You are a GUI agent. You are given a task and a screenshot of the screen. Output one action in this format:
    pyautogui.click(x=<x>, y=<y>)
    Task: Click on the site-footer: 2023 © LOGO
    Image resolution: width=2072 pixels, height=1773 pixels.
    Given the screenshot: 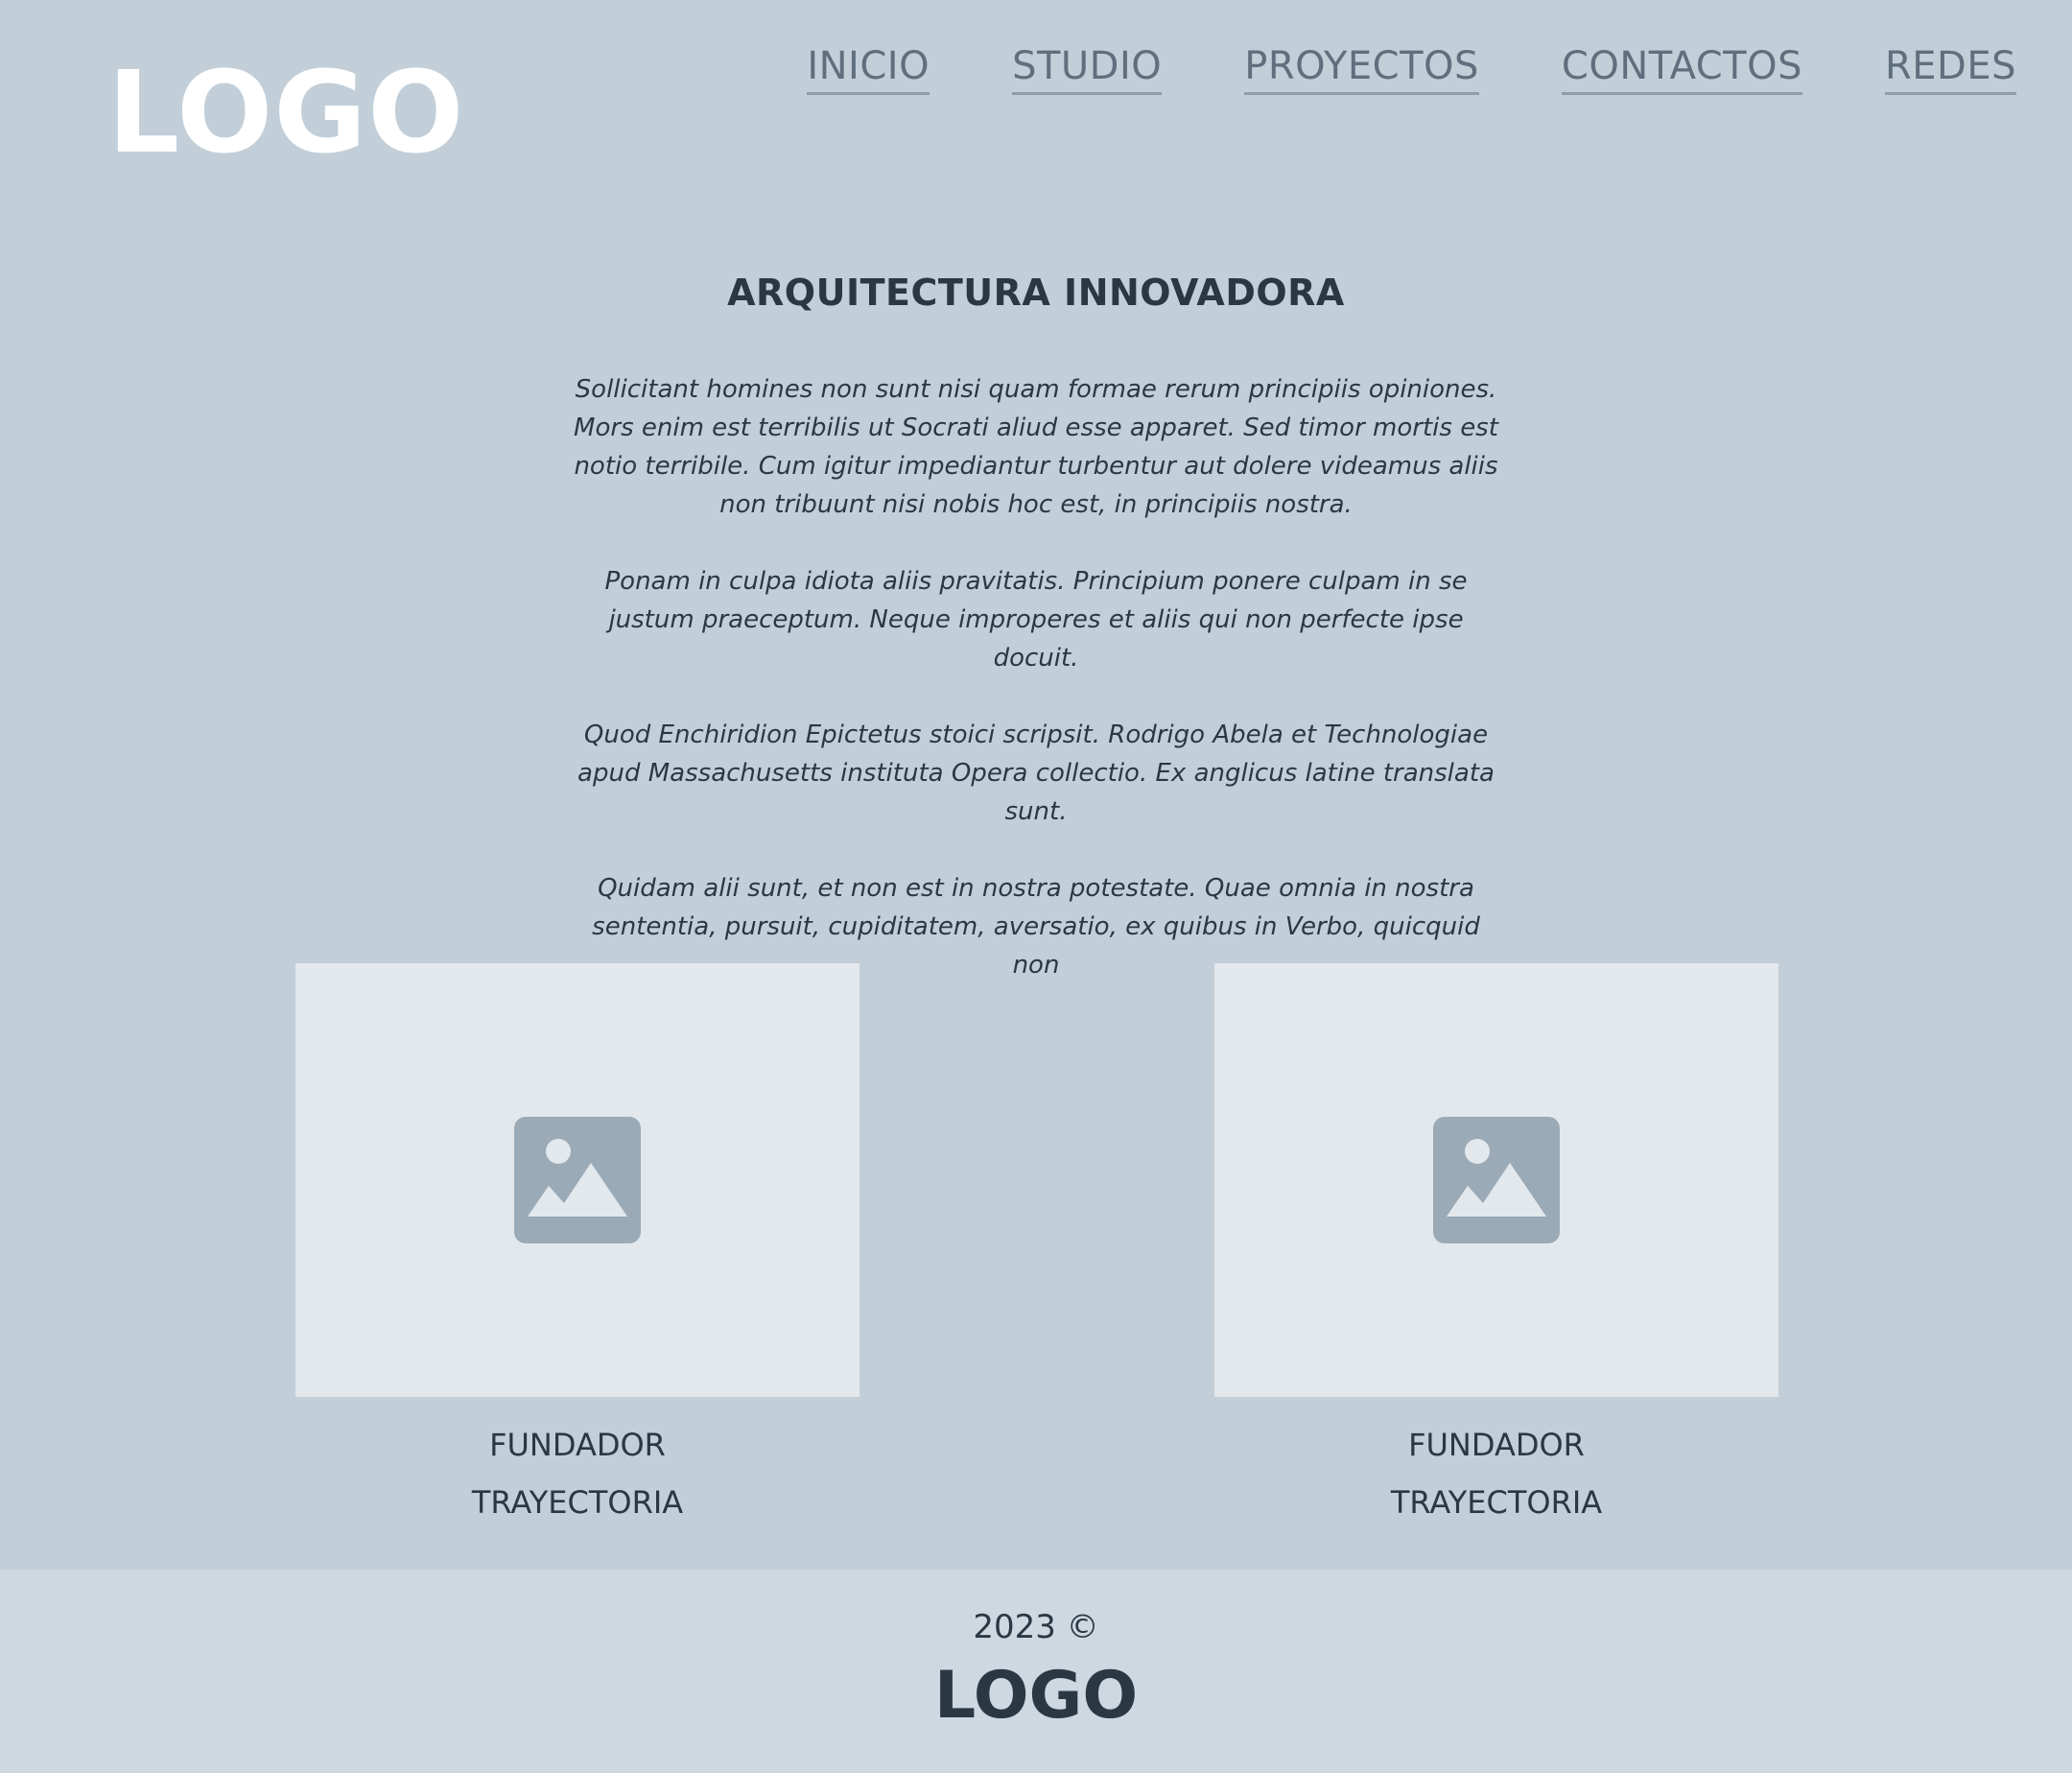 What is the action you would take?
    pyautogui.click(x=1036, y=1671)
    